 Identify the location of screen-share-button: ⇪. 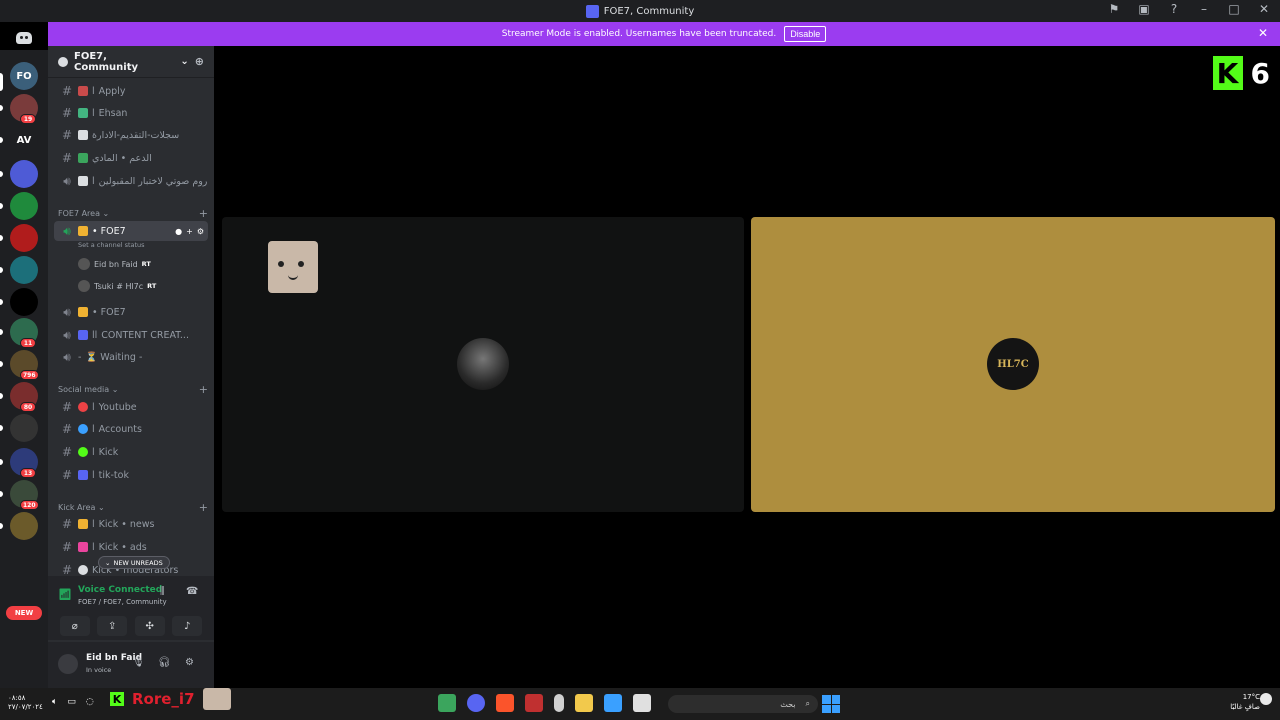
(112, 626).